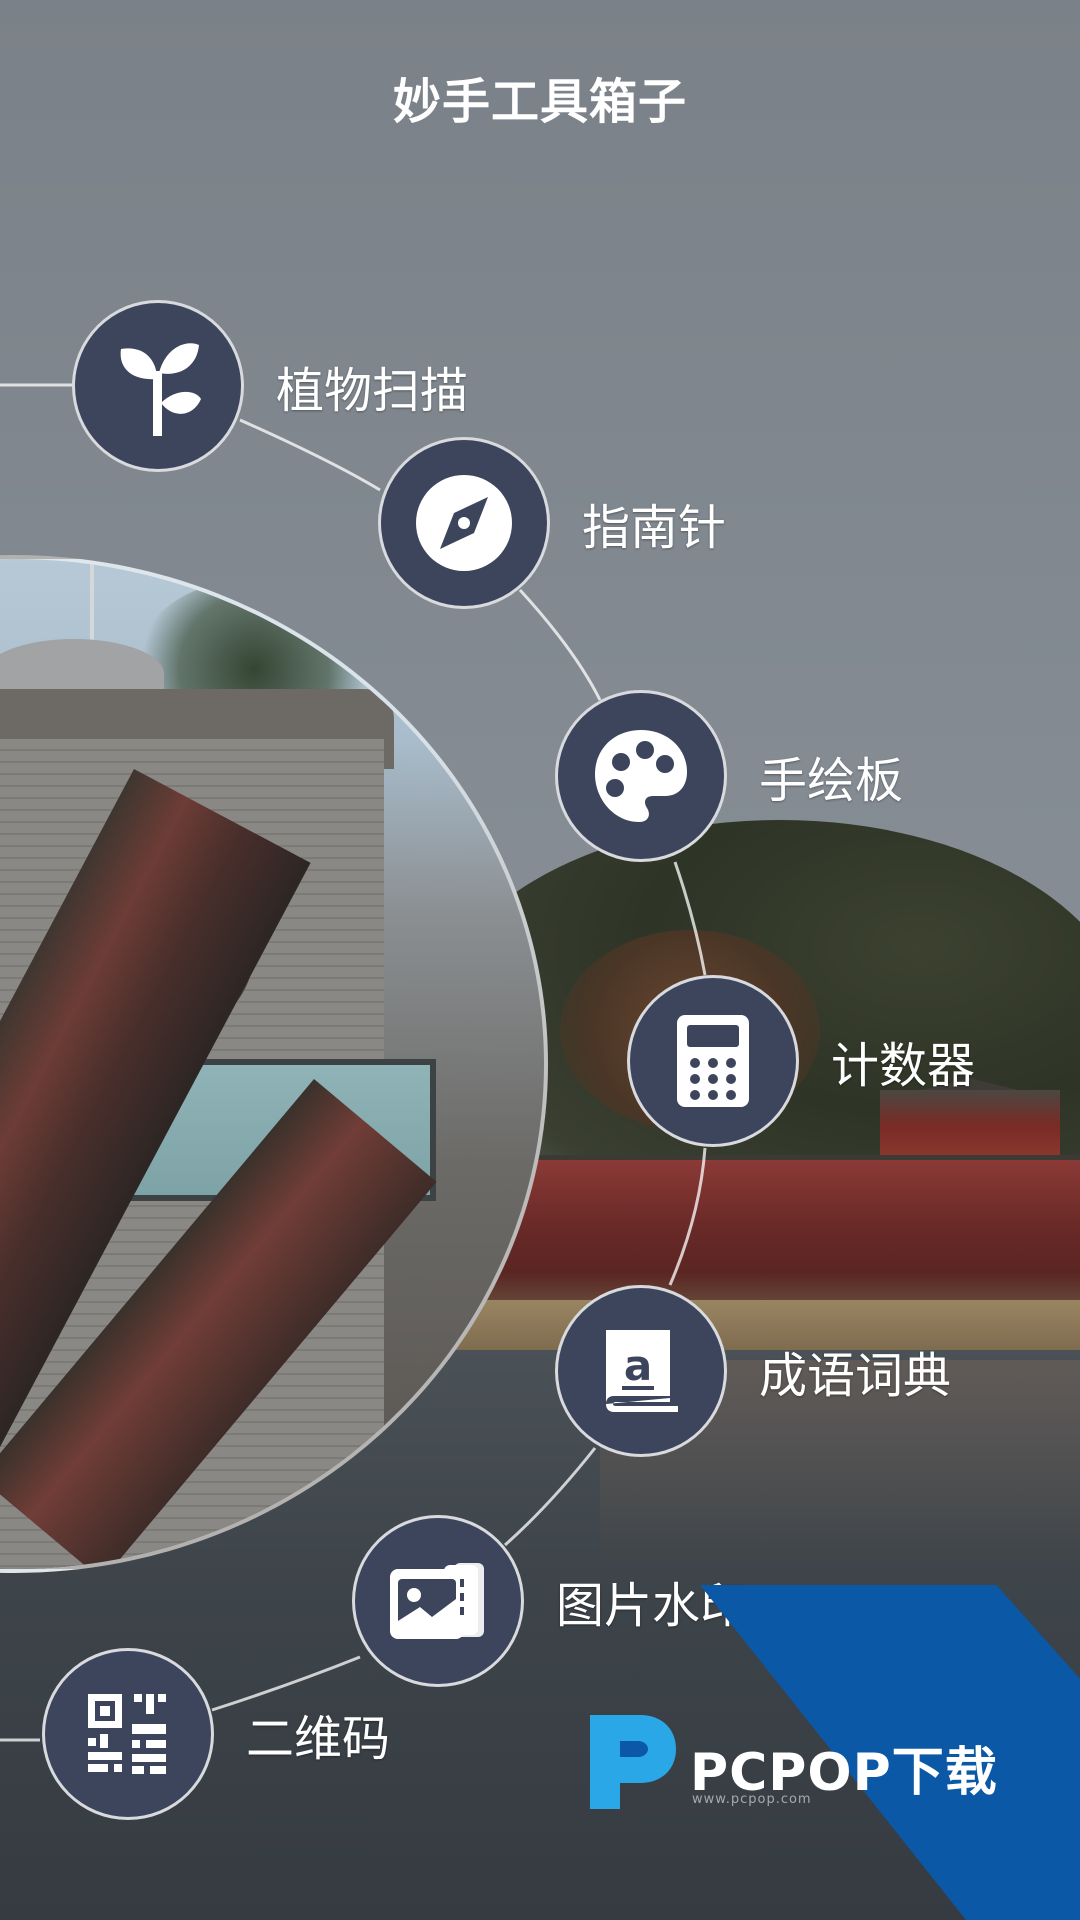 The width and height of the screenshot is (1080, 1920). I want to click on palette-icon, so click(641, 776).